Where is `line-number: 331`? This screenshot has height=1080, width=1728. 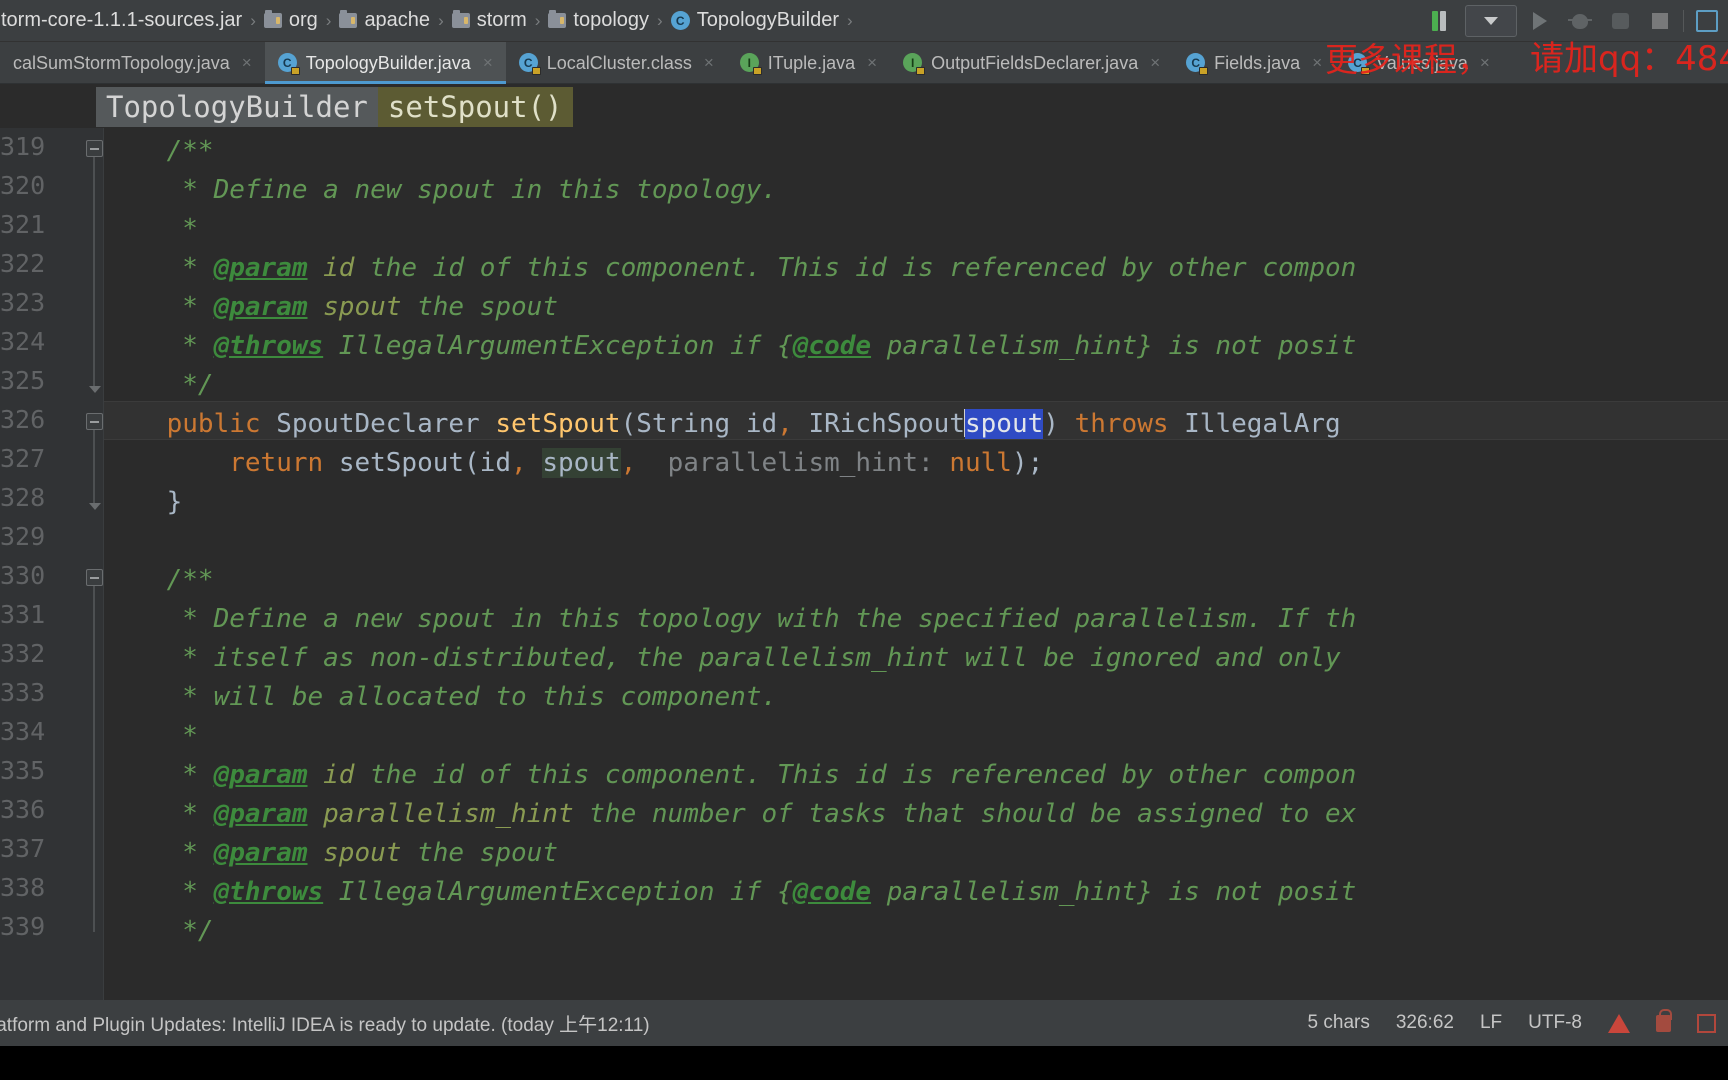
line-number: 331 is located at coordinates (22, 614).